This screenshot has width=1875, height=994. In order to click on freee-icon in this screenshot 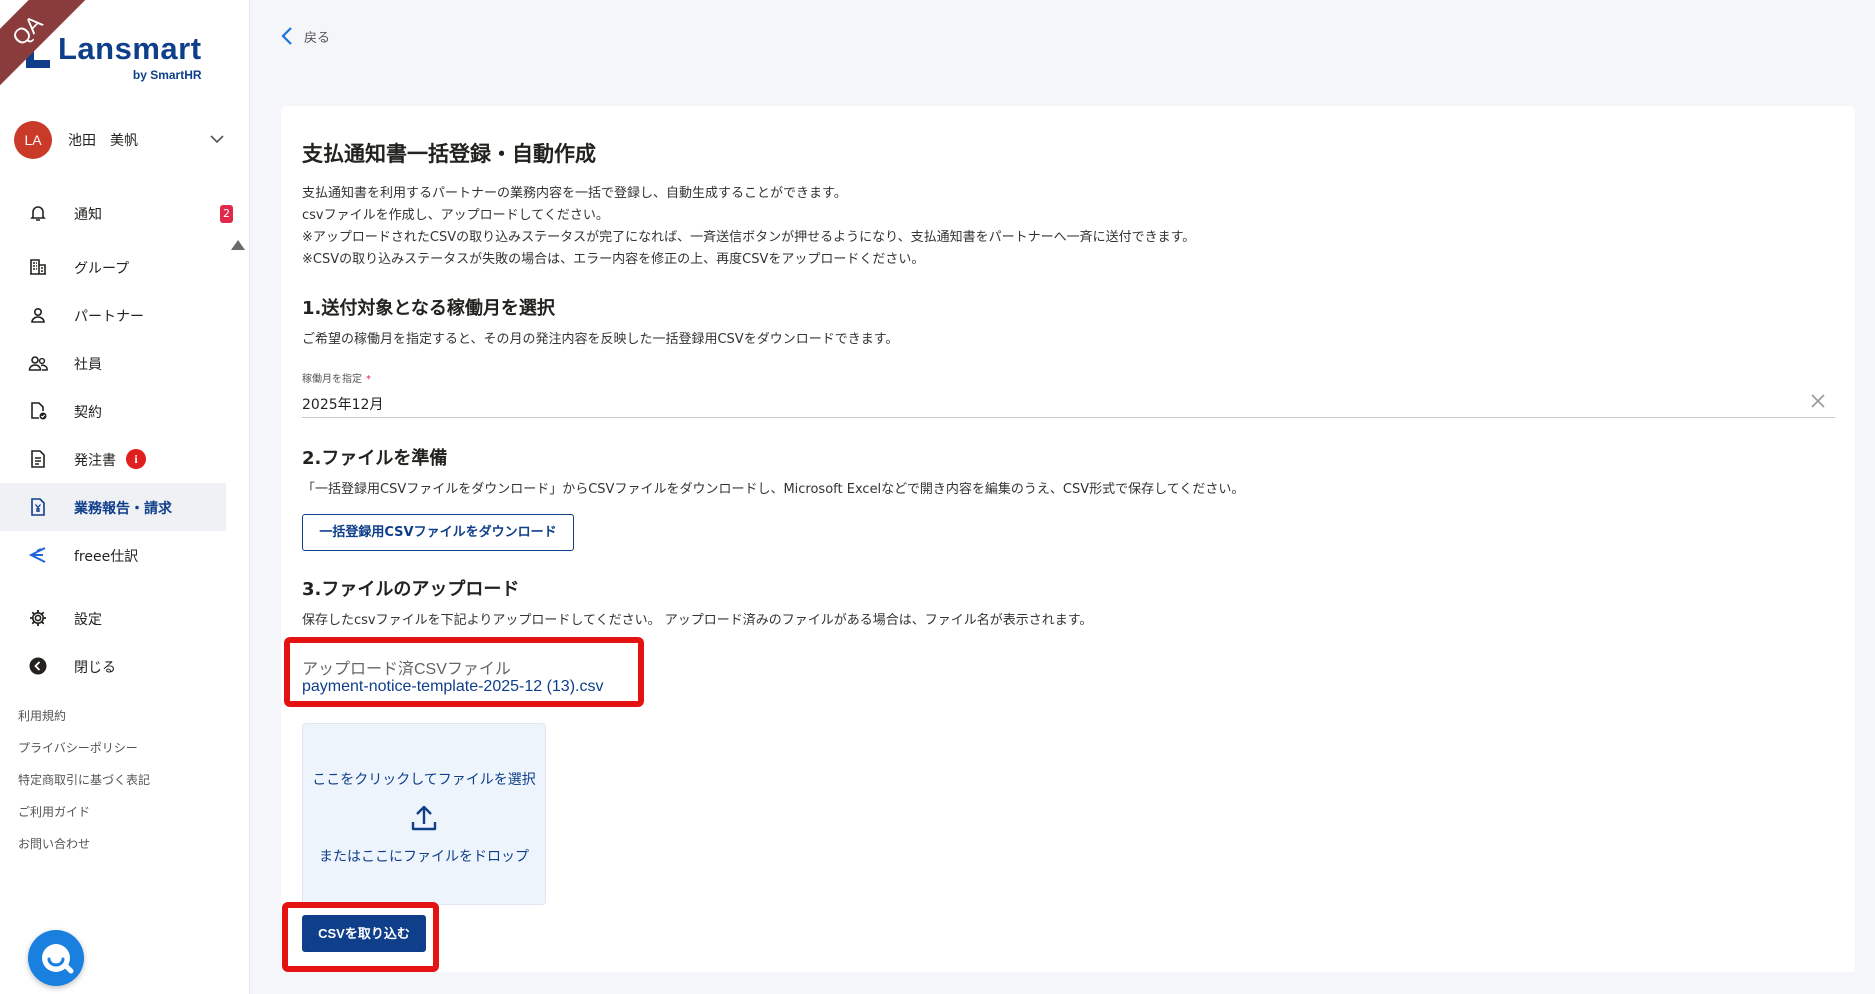, I will do `click(37, 555)`.